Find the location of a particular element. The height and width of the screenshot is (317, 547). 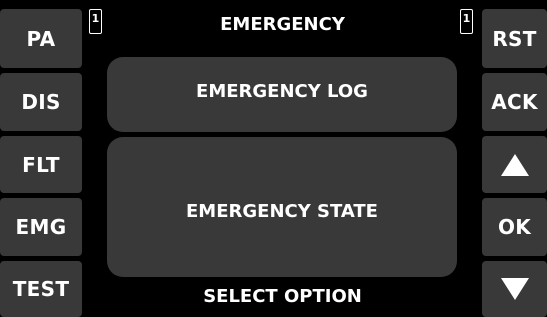

status-prompt: SELECT OPTION is located at coordinates (282, 296).